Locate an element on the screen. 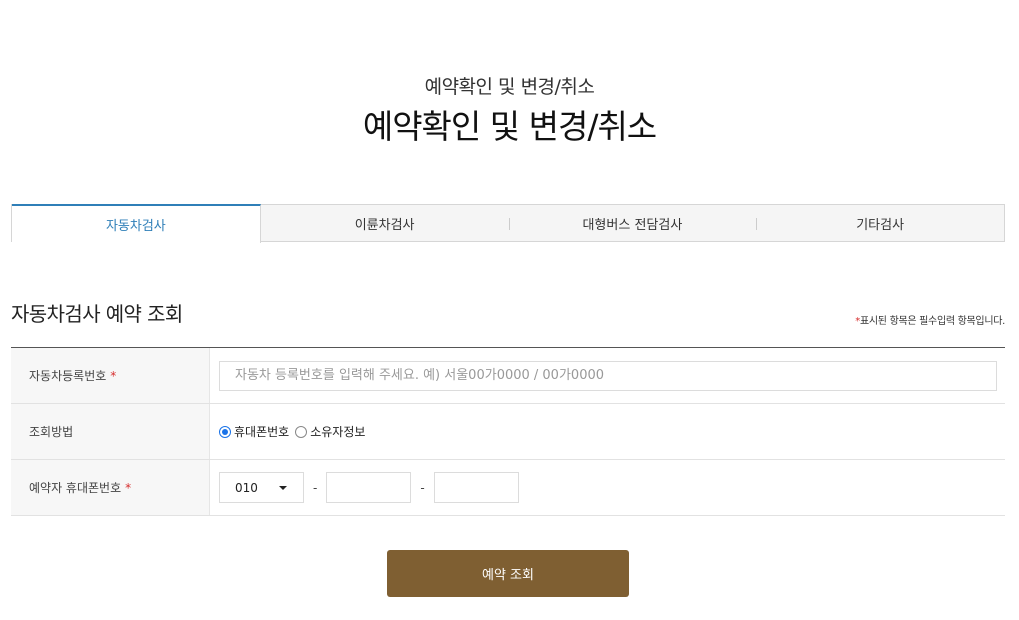 The width and height of the screenshot is (1019, 620). phone-label: 예약자 휴대폰번호 * is located at coordinates (110, 487).